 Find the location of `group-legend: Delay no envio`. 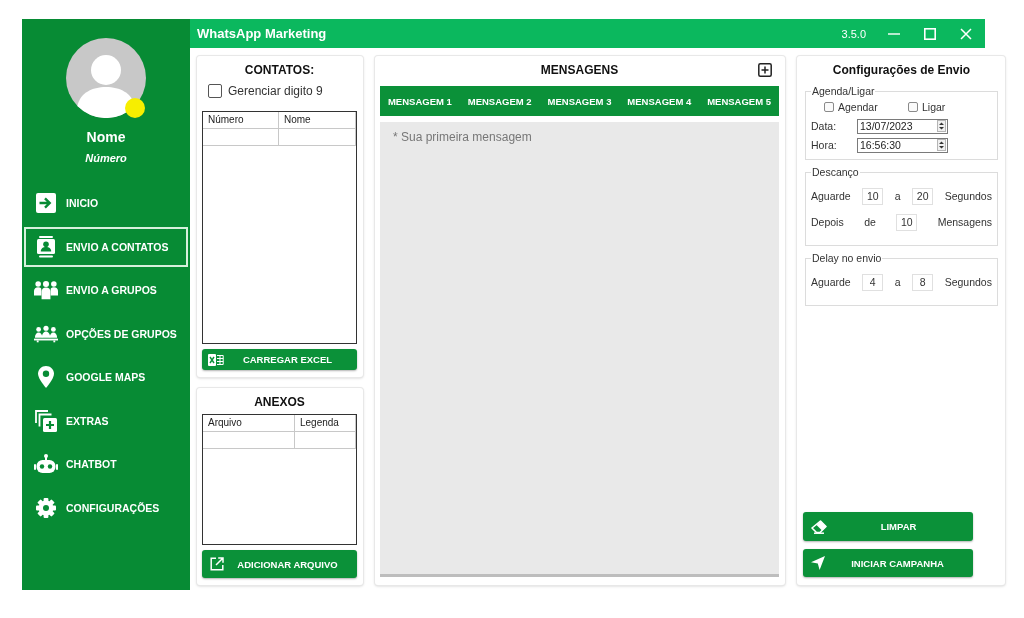

group-legend: Delay no envio is located at coordinates (847, 258).